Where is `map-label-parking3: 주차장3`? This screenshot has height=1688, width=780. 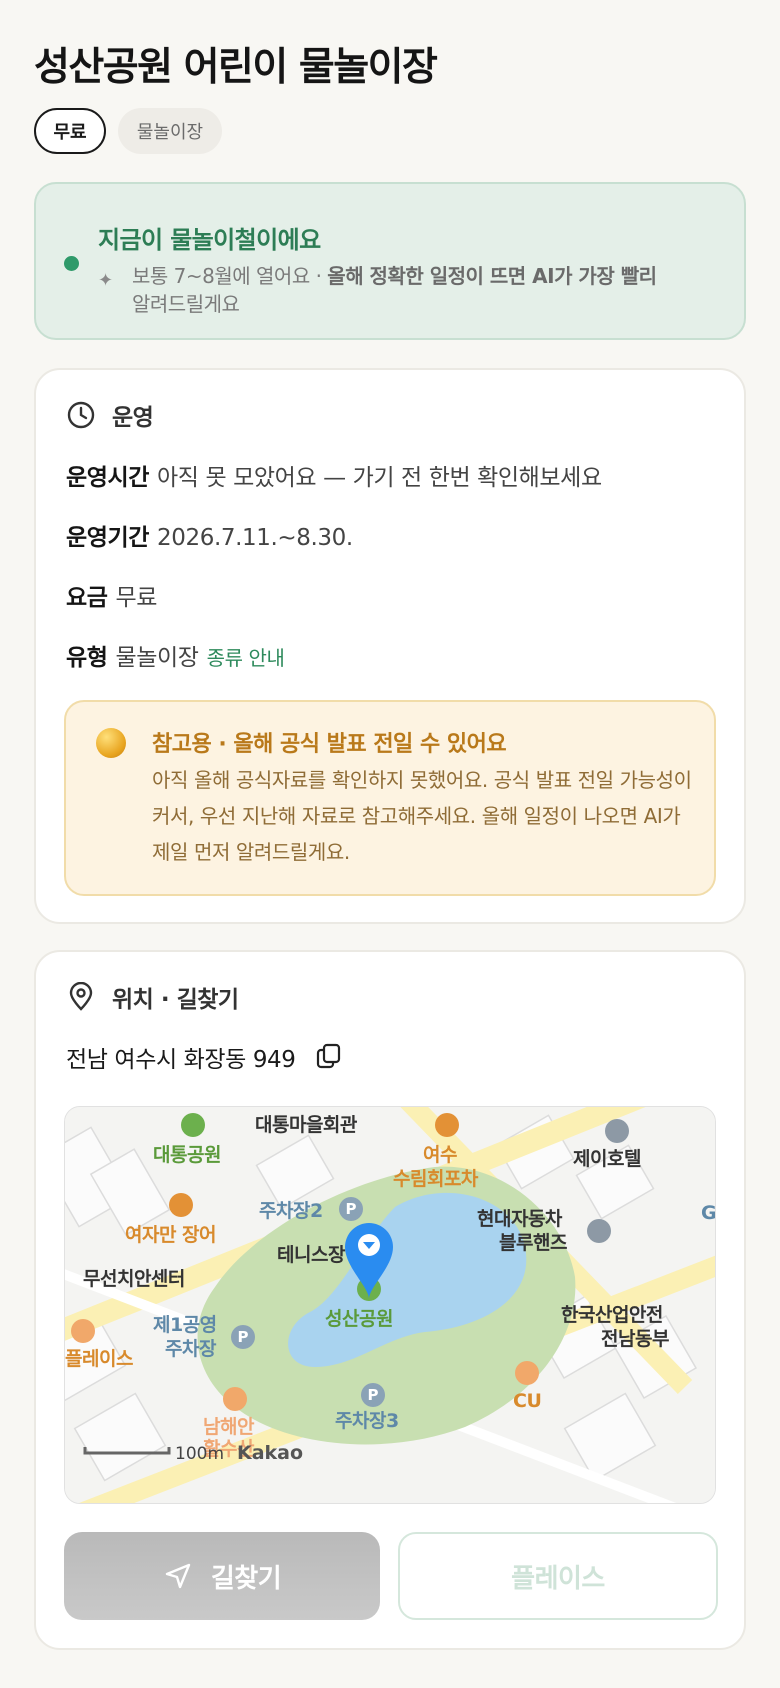 map-label-parking3: 주차장3 is located at coordinates (367, 1421).